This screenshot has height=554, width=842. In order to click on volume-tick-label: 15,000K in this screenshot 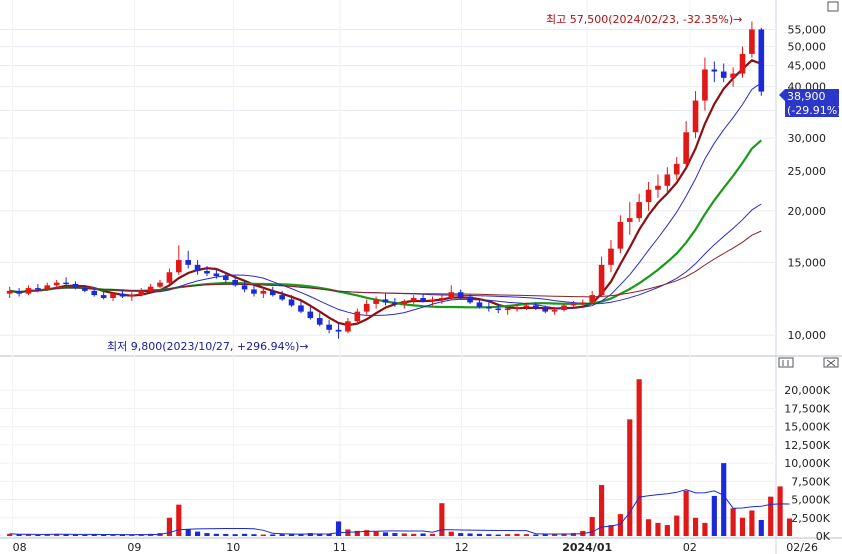, I will do `click(807, 427)`.